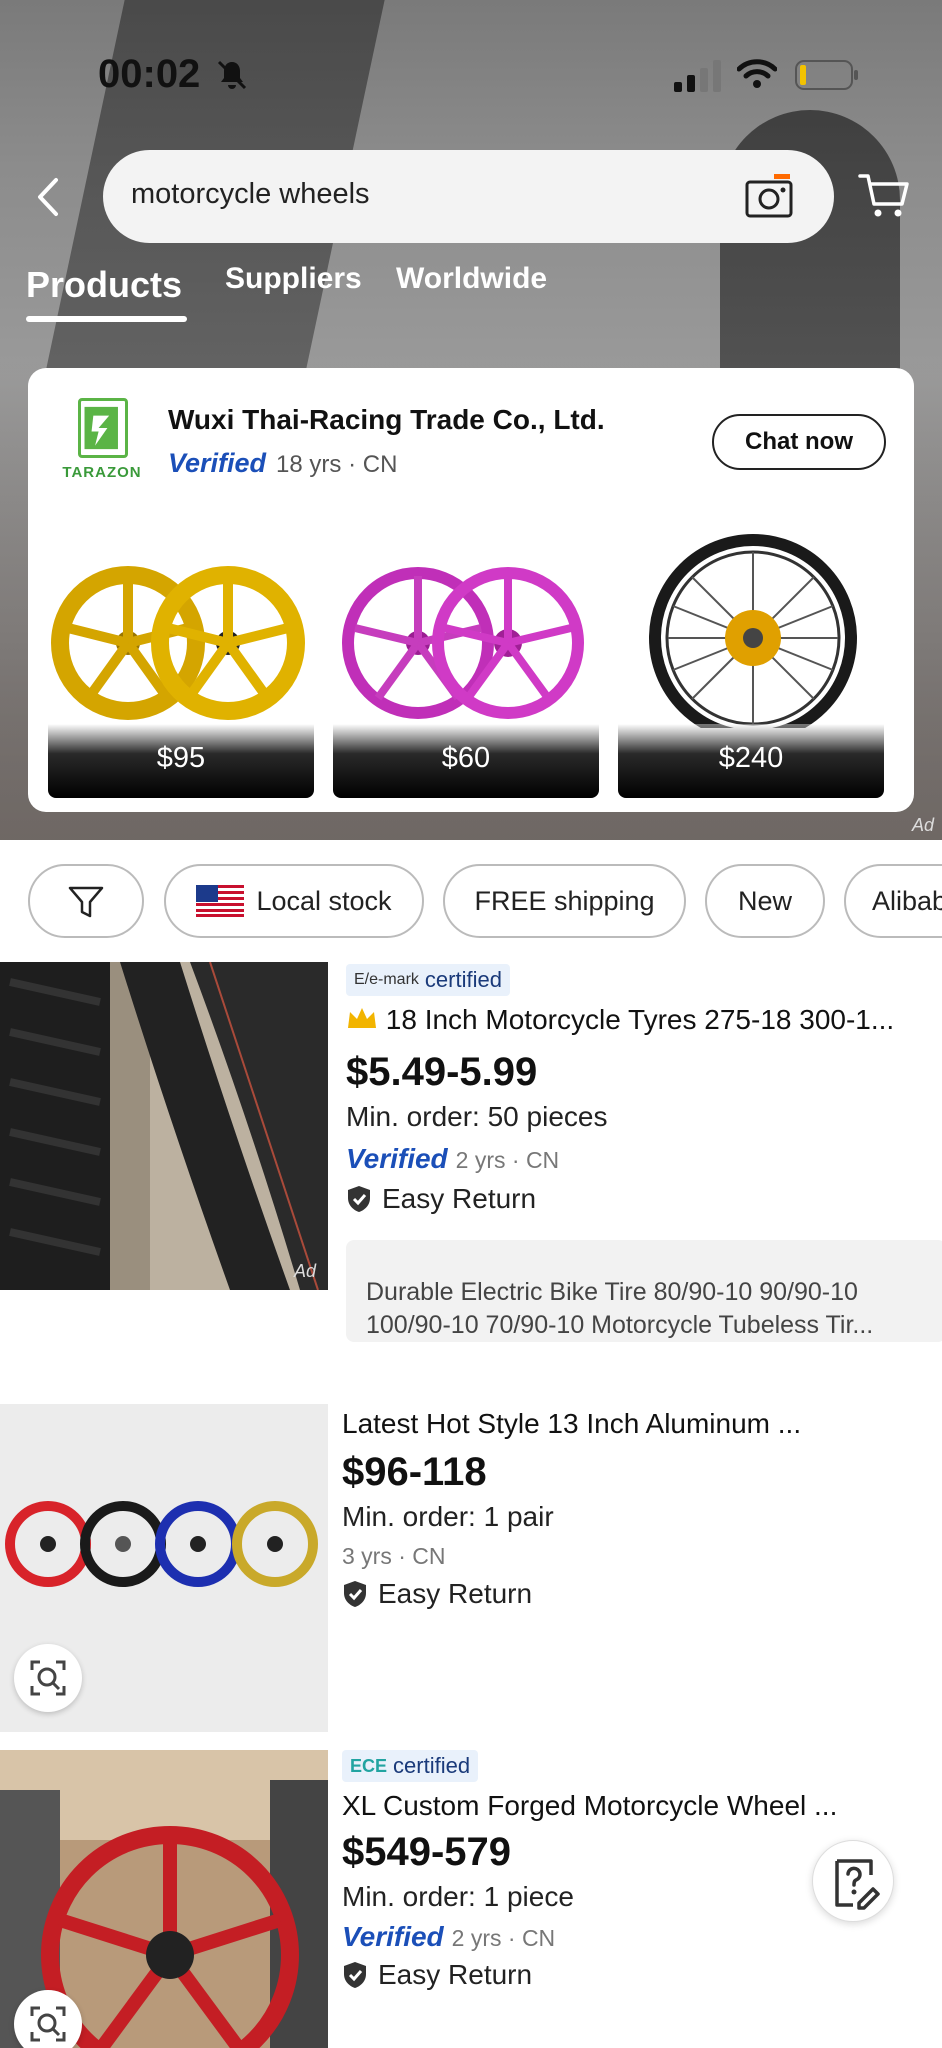  I want to click on product-price: $5.49-5.99, so click(442, 1072).